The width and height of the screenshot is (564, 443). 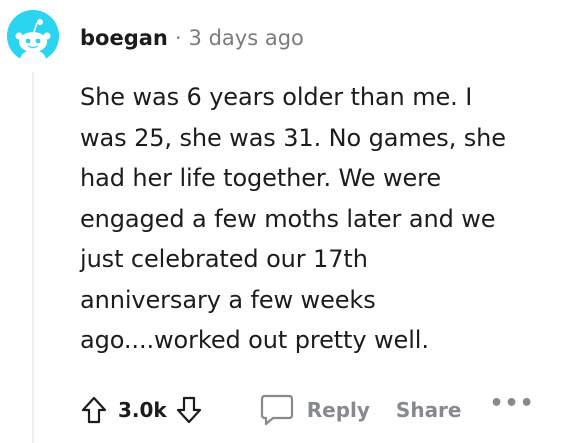 What do you see at coordinates (512, 404) in the screenshot?
I see `more-options-button: •••` at bounding box center [512, 404].